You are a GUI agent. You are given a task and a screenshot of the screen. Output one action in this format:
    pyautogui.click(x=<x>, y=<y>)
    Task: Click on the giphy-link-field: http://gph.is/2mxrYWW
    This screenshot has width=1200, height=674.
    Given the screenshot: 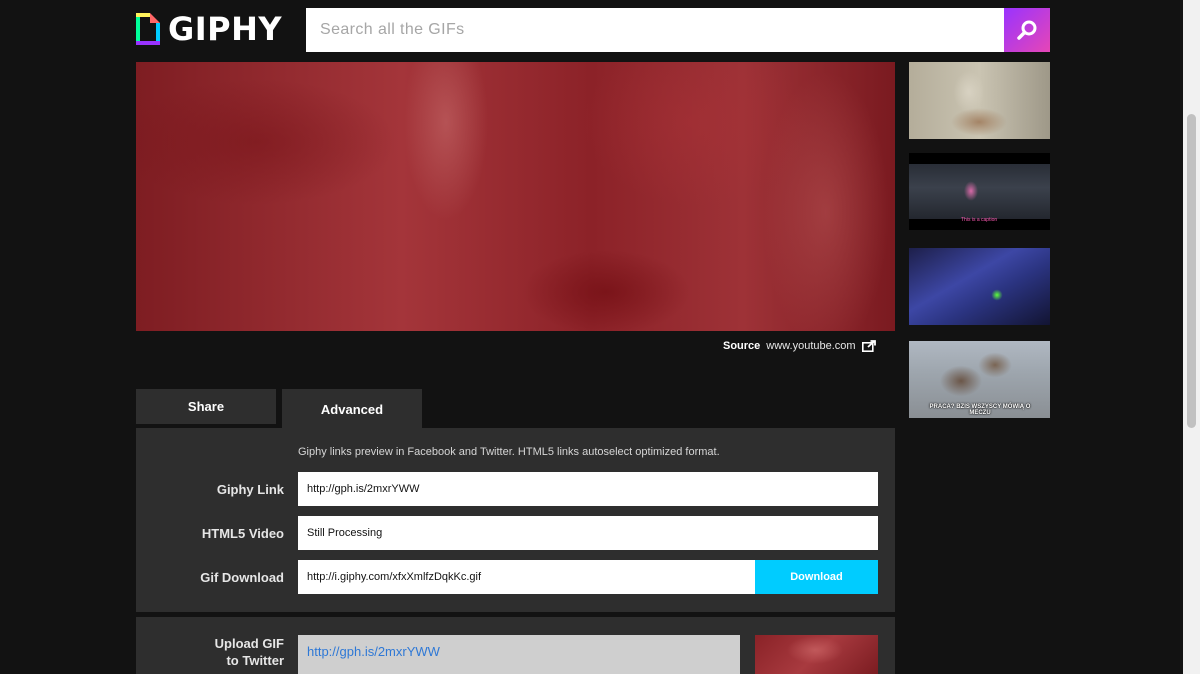 What is the action you would take?
    pyautogui.click(x=588, y=489)
    